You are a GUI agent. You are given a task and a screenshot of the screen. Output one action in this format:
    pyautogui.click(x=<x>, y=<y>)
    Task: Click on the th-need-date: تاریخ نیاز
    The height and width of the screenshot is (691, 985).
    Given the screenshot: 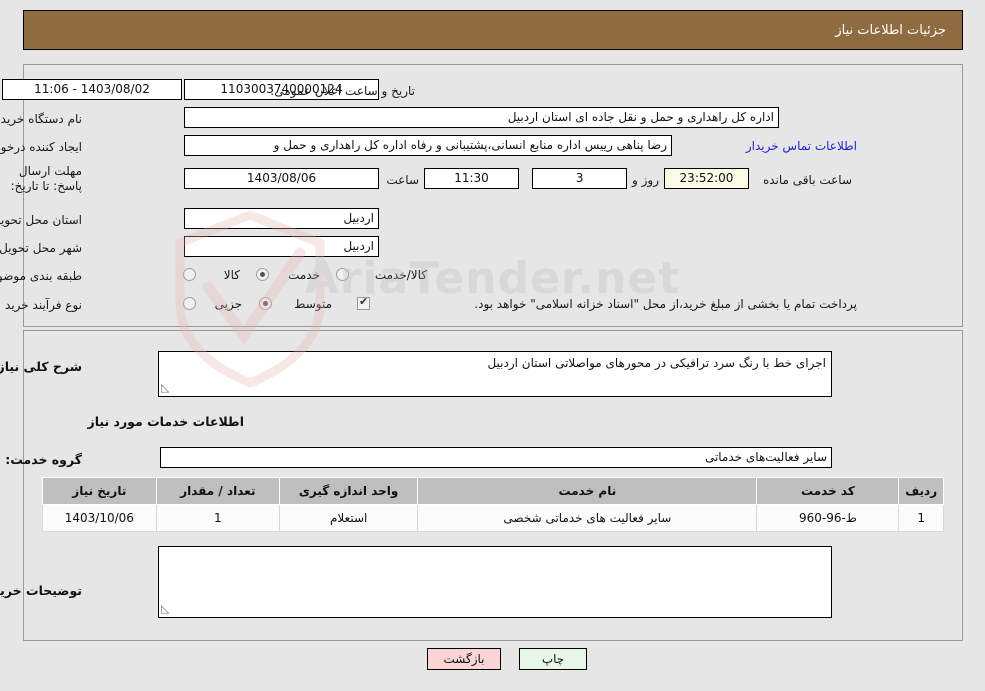 What is the action you would take?
    pyautogui.click(x=99, y=491)
    